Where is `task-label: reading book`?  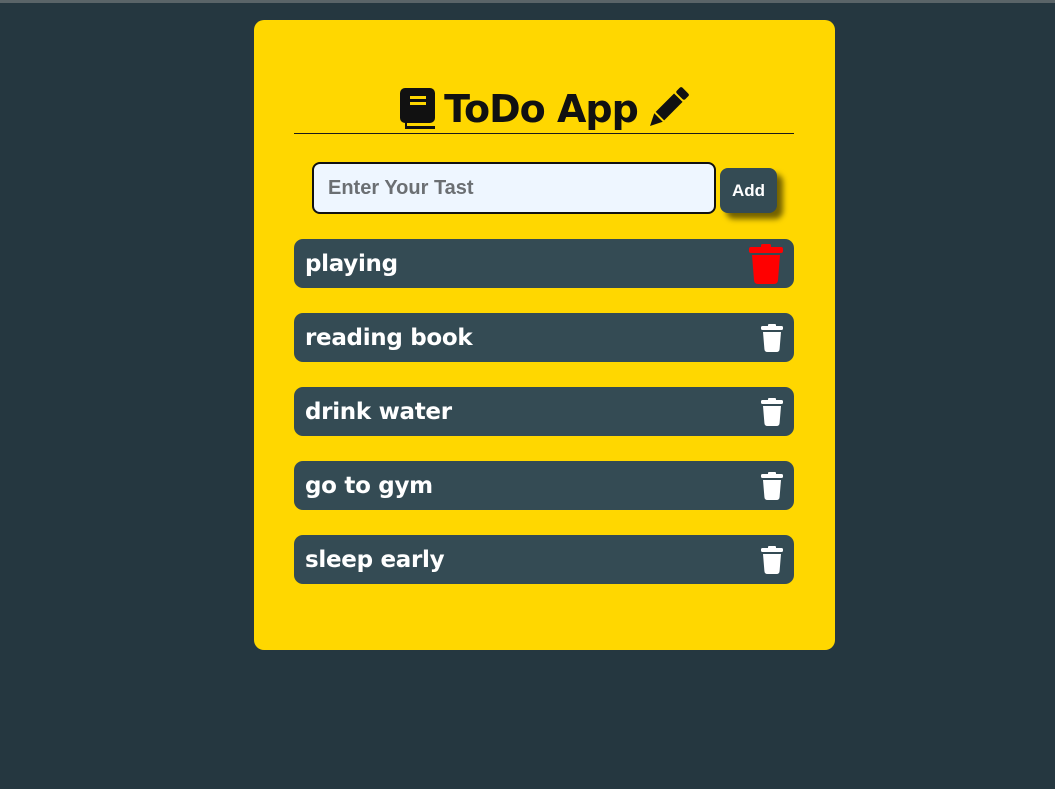 task-label: reading book is located at coordinates (389, 337).